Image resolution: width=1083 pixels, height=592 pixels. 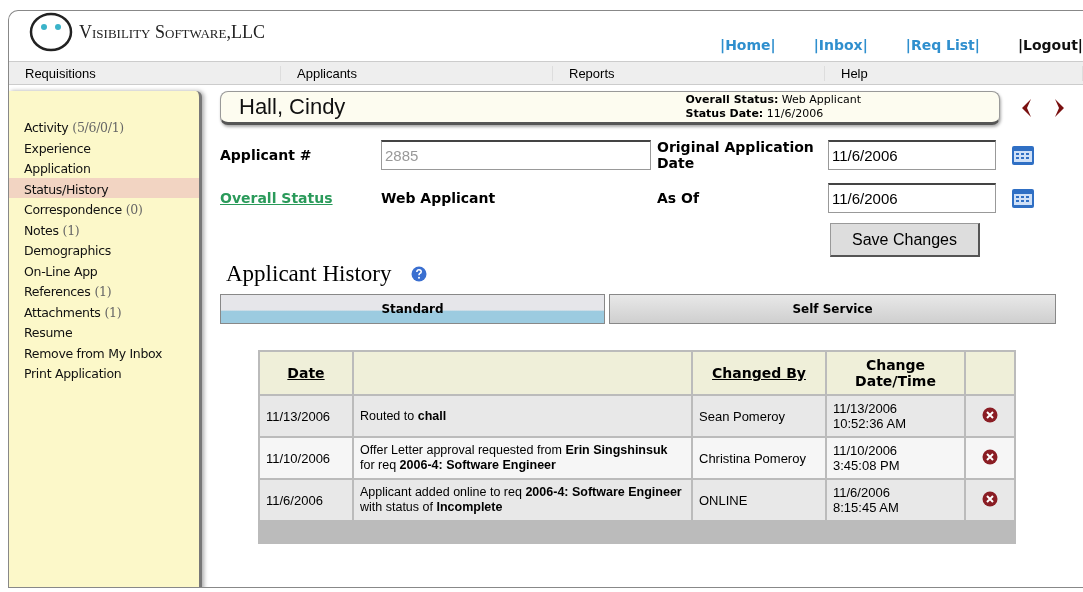 I want to click on sidebar-item: Experience, so click(x=104, y=146).